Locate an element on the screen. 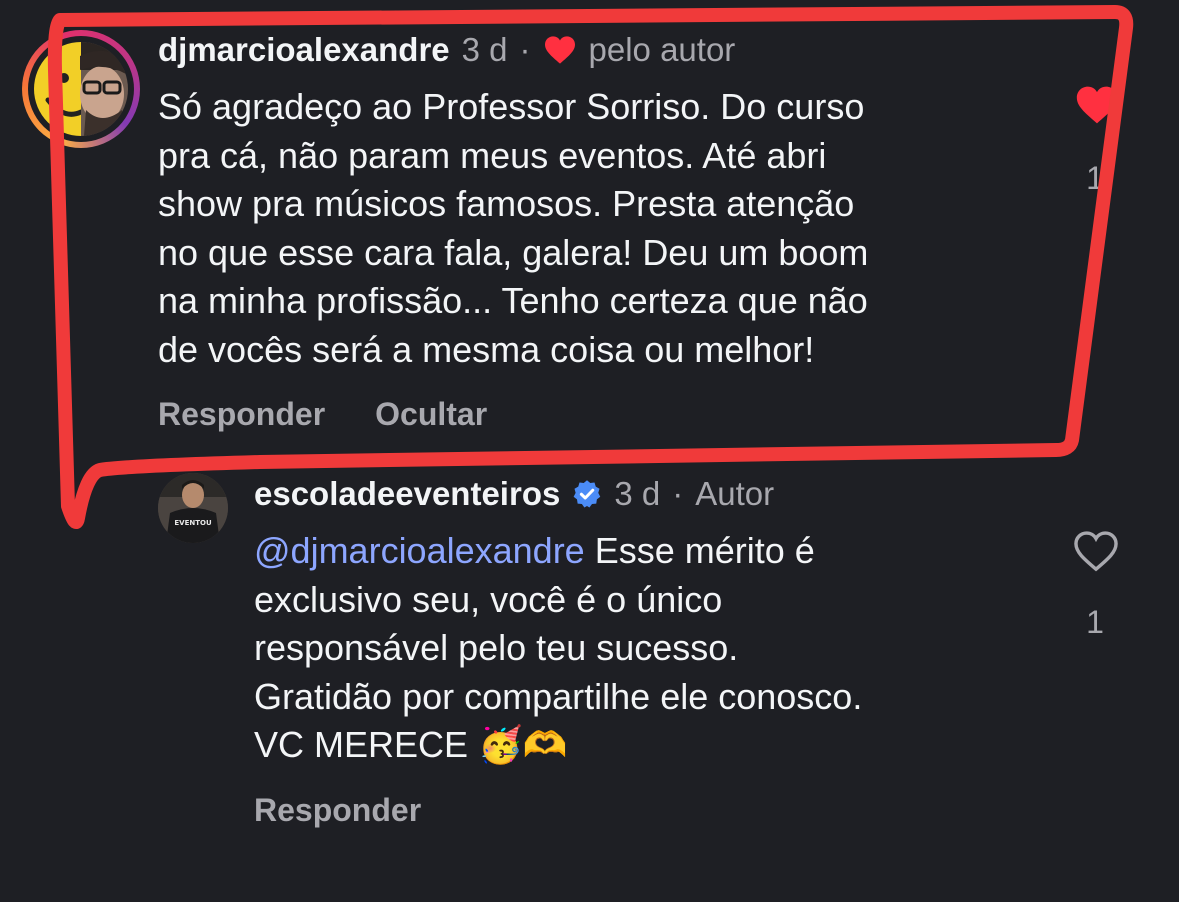  verified-badge-icon is located at coordinates (587, 494).